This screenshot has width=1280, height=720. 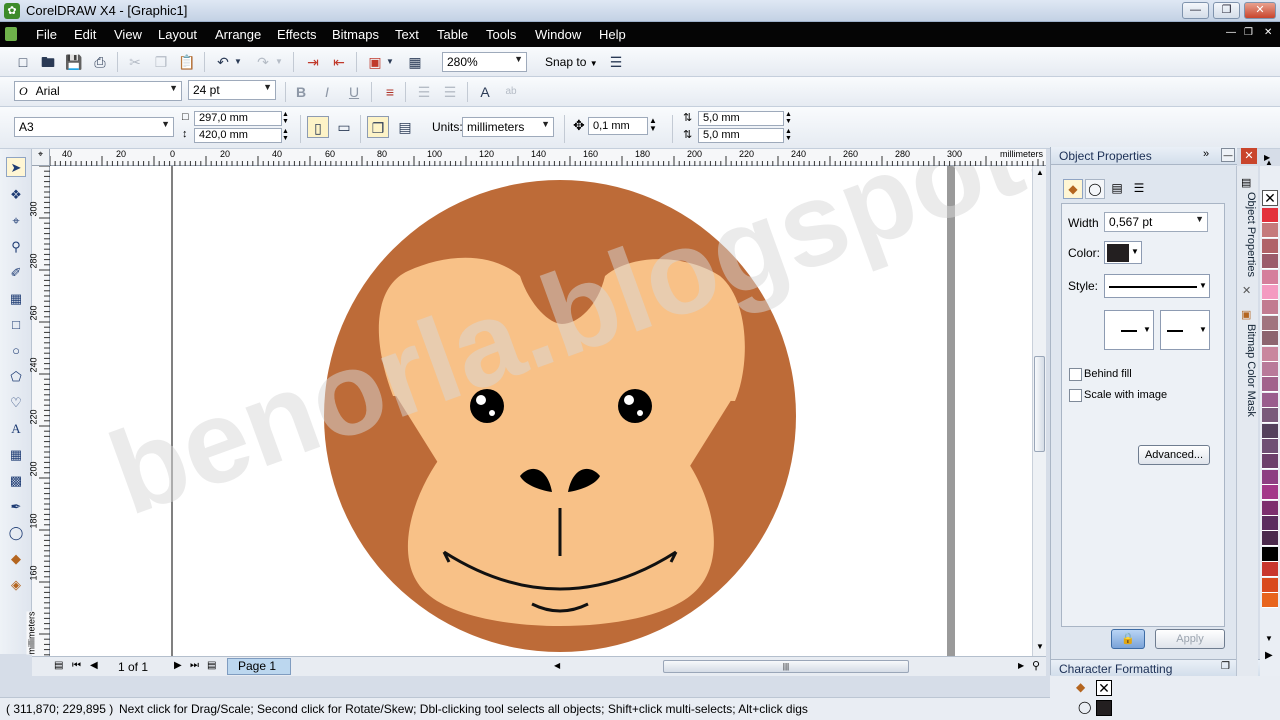 I want to click on menu-arrange: Arrange, so click(x=238, y=34).